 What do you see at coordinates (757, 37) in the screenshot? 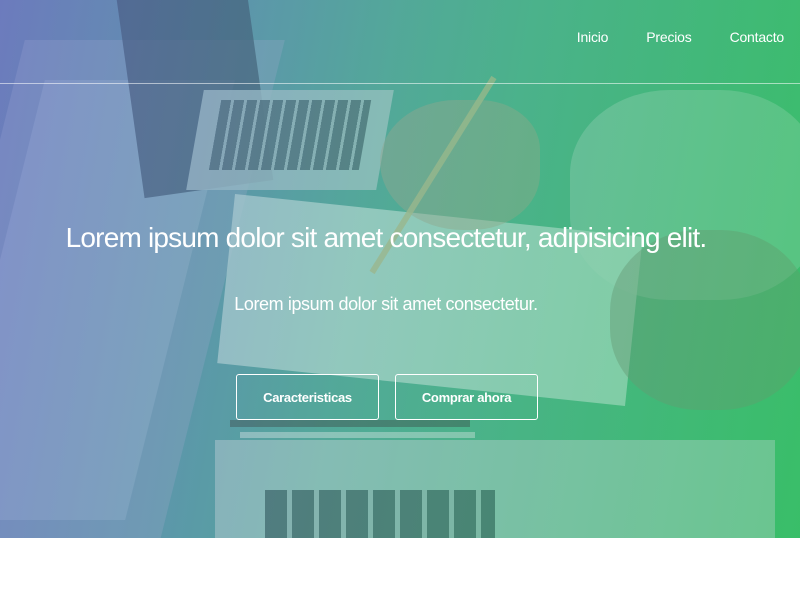
I see `nav-link-contacto: Contacto` at bounding box center [757, 37].